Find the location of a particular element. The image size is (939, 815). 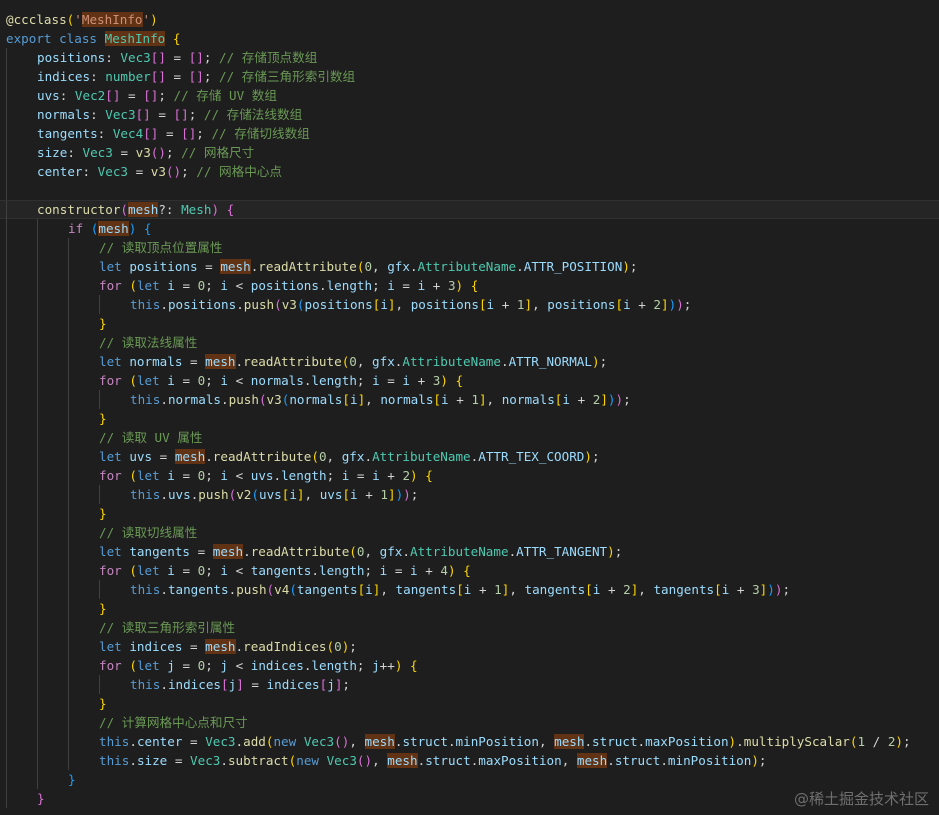

code-token: ?: is located at coordinates (170, 209).